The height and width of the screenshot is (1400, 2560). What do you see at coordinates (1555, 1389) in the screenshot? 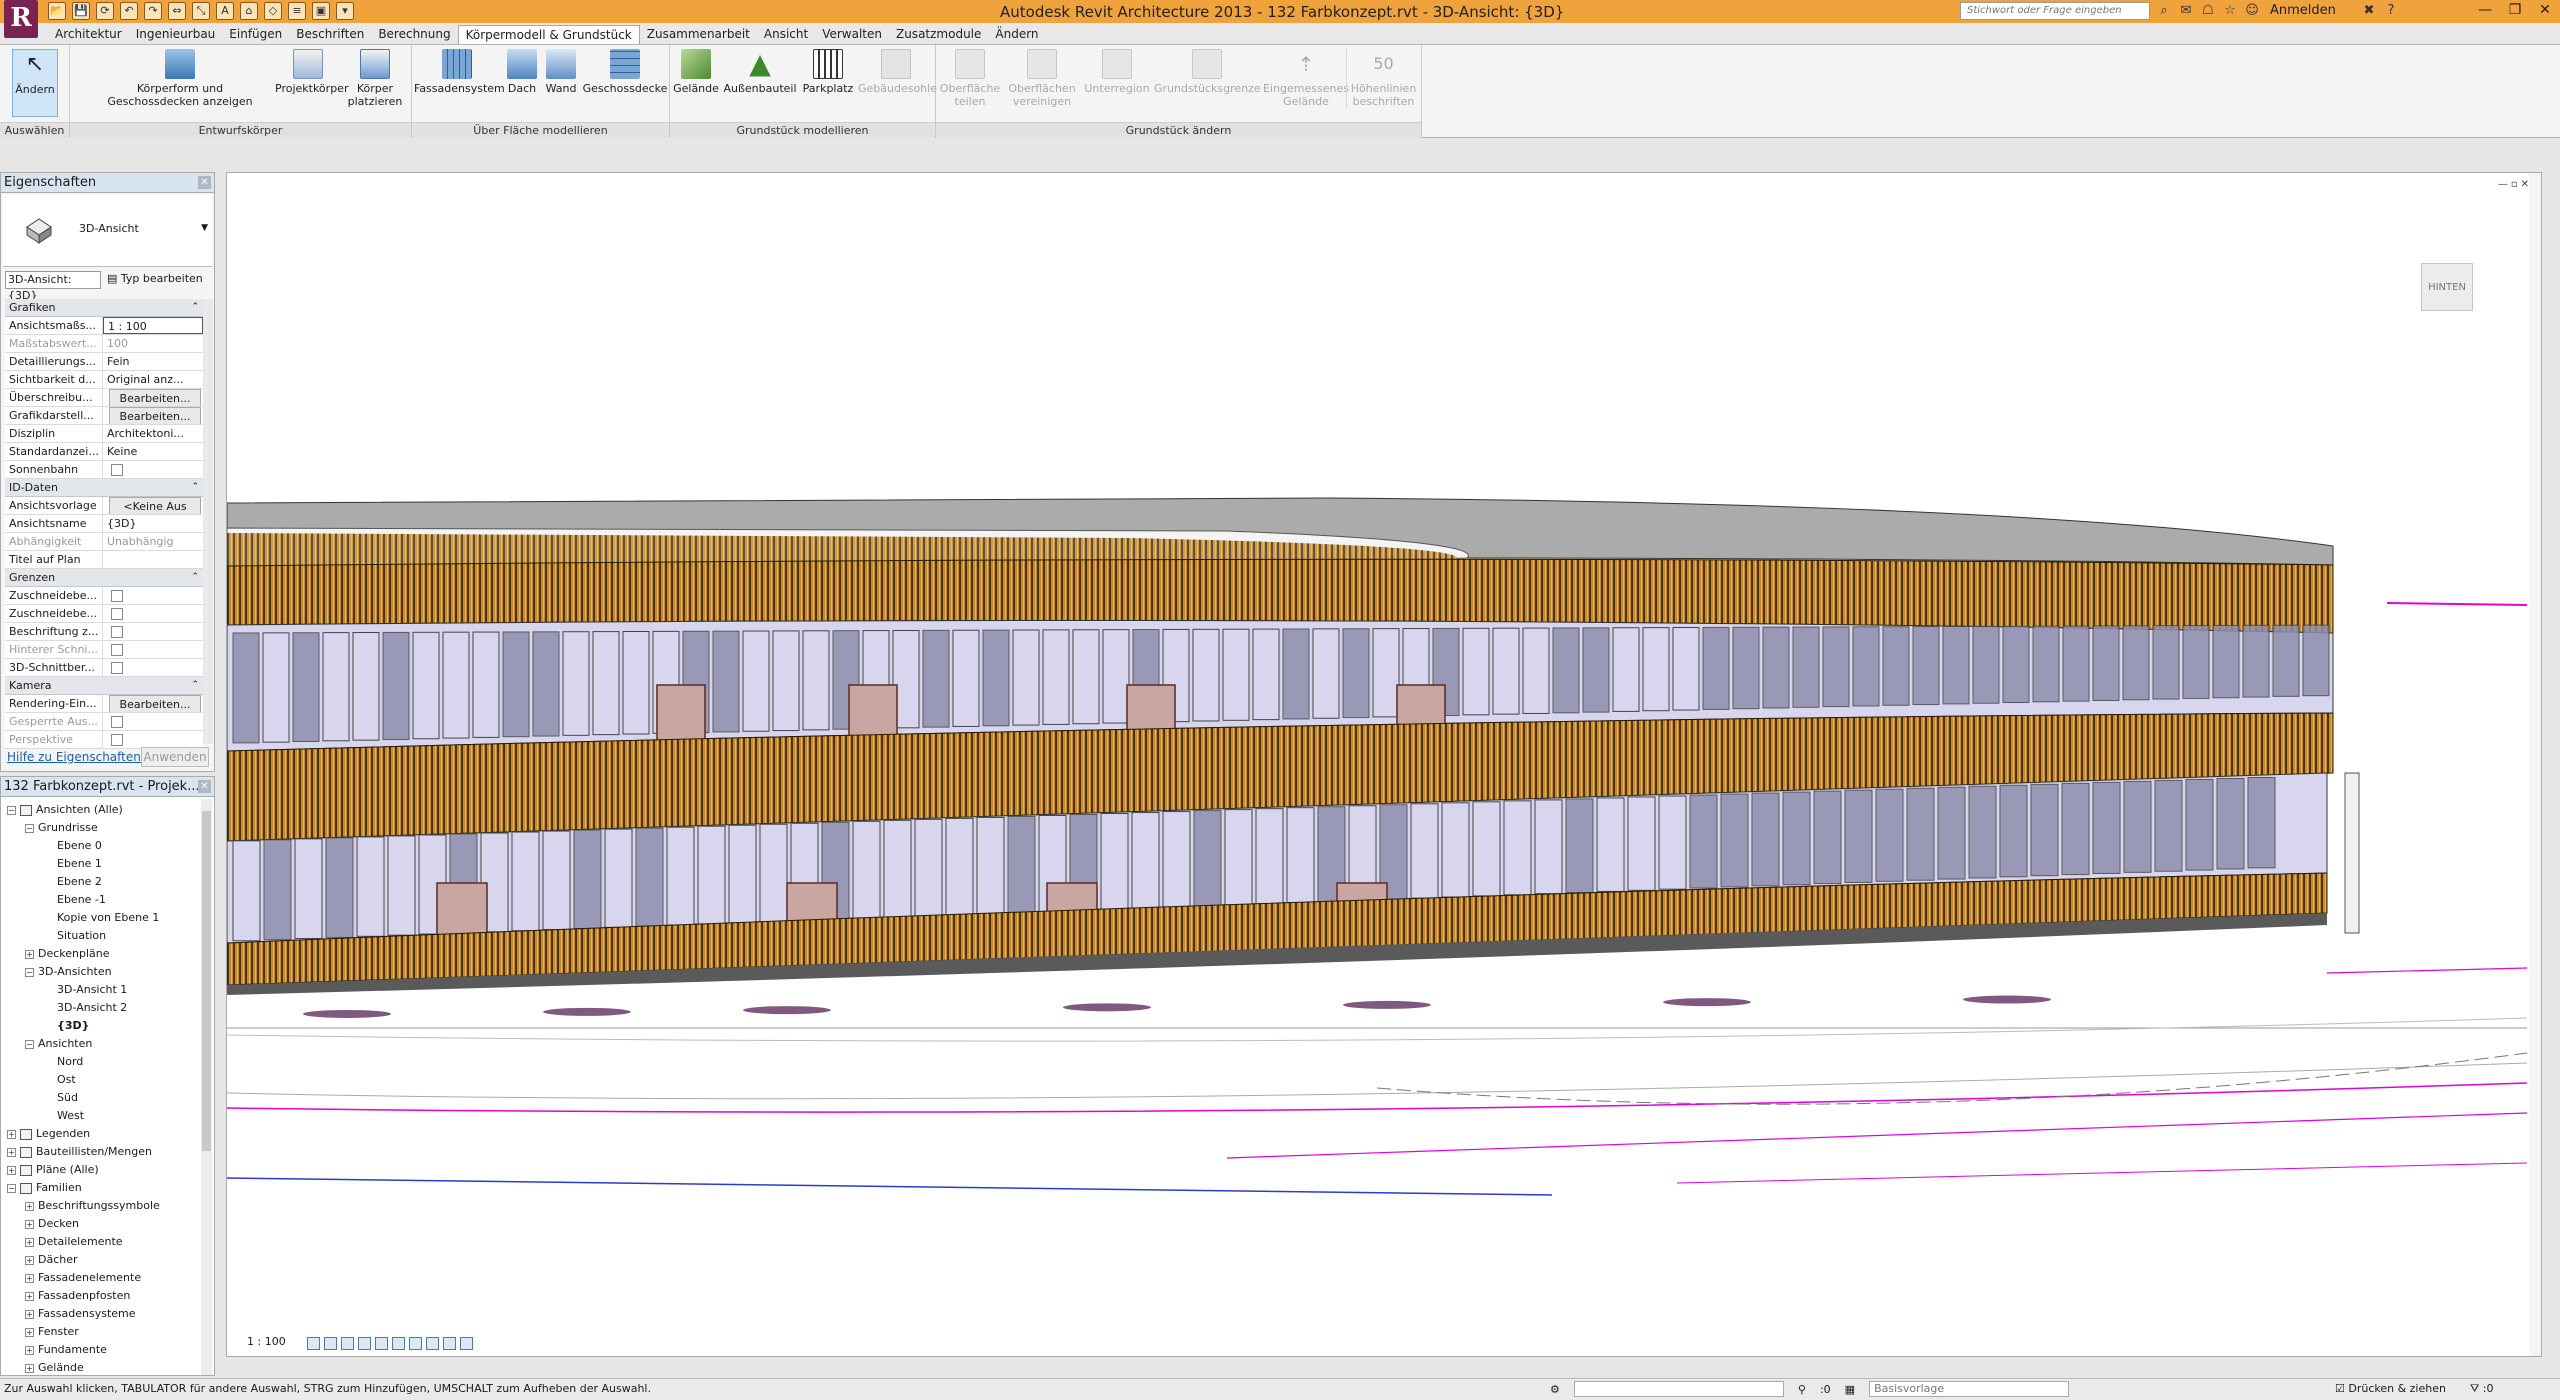
I see `worksets-icon: ⚙` at bounding box center [1555, 1389].